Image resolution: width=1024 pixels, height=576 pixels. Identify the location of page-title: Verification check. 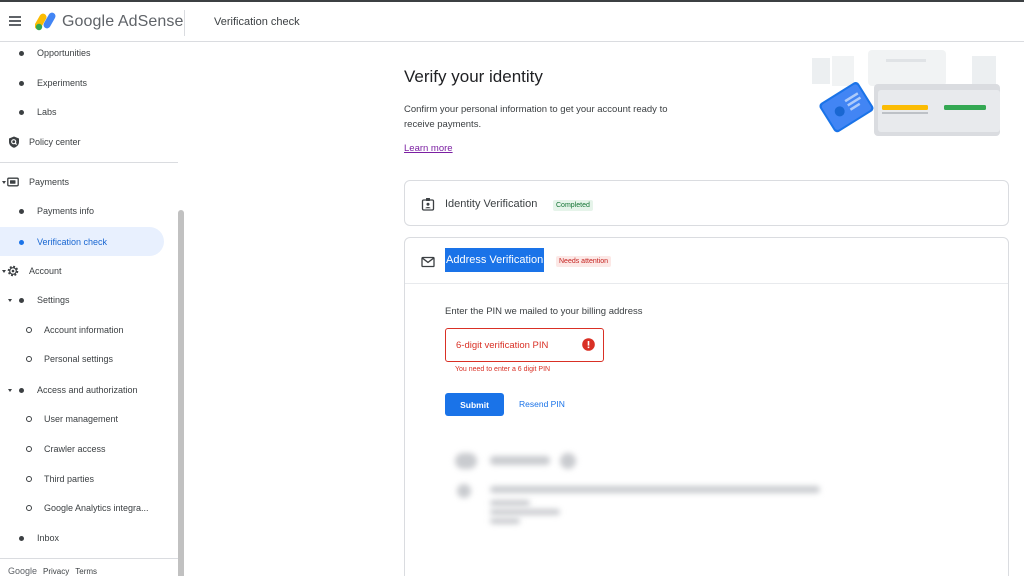
(257, 22).